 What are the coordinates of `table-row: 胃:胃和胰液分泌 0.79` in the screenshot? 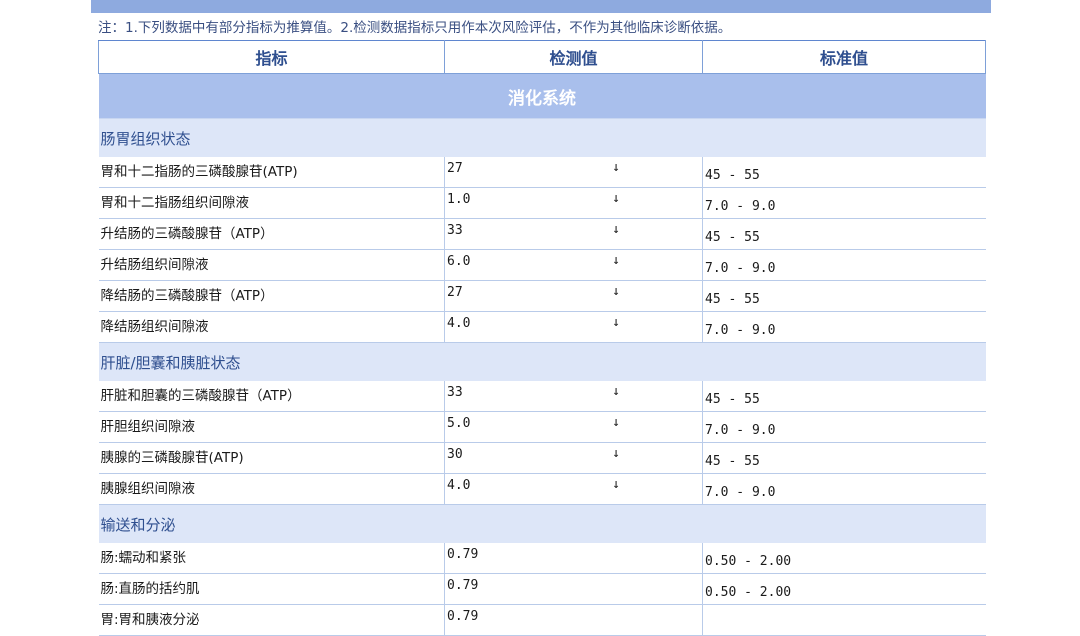 It's located at (542, 620).